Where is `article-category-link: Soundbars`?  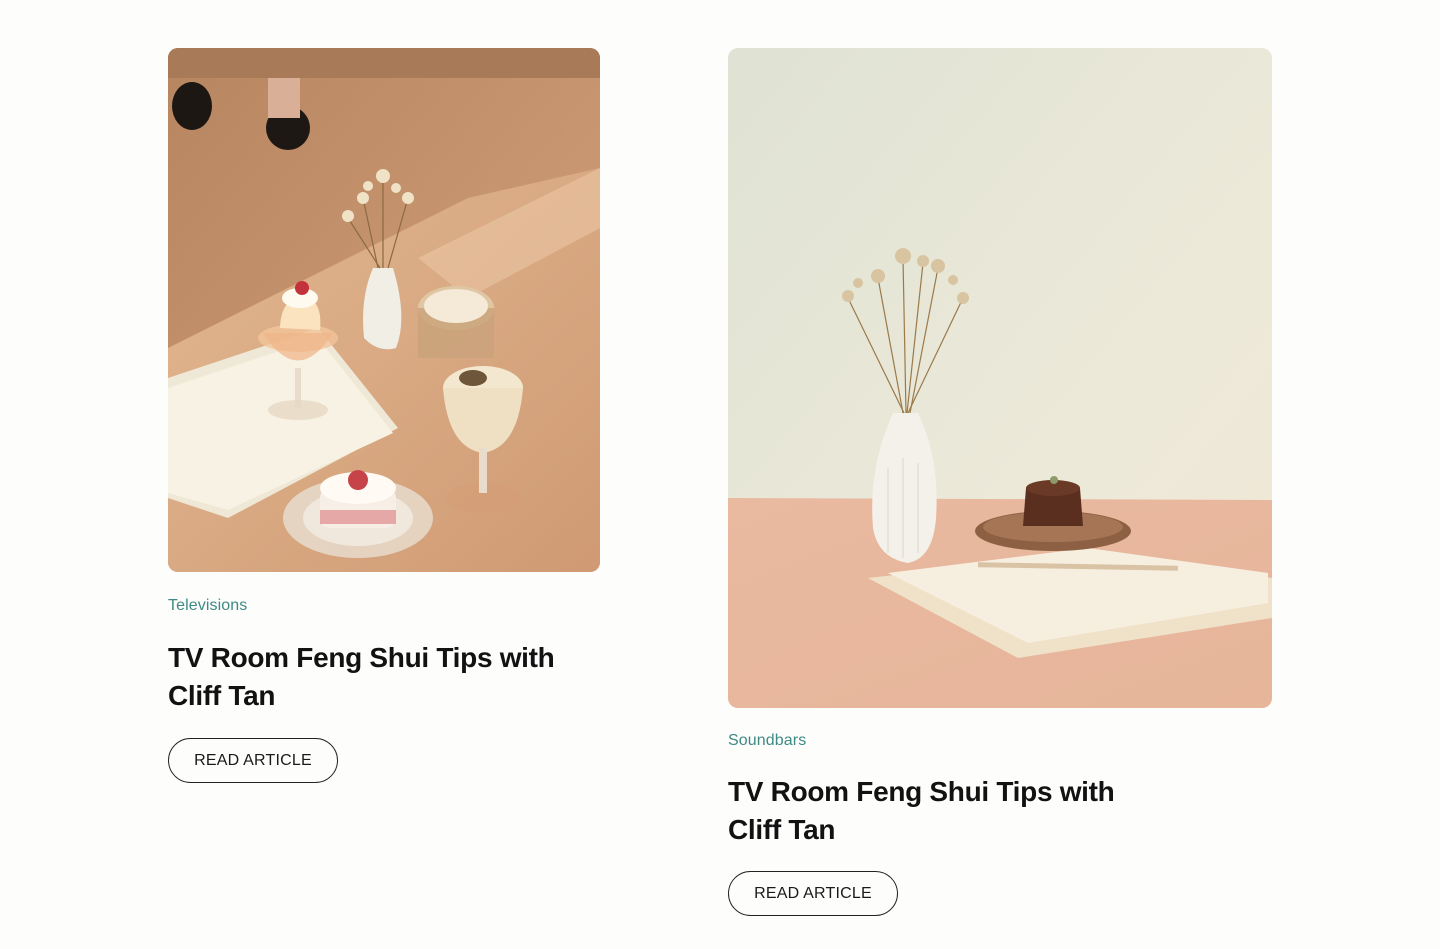
article-category-link: Soundbars is located at coordinates (1000, 741).